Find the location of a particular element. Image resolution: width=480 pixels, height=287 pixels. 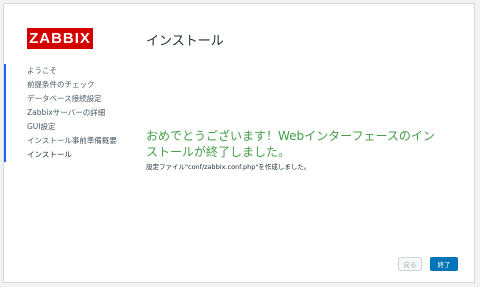

sidebar-item-pre-install-summary: インストール事前準備概要 is located at coordinates (66, 141).